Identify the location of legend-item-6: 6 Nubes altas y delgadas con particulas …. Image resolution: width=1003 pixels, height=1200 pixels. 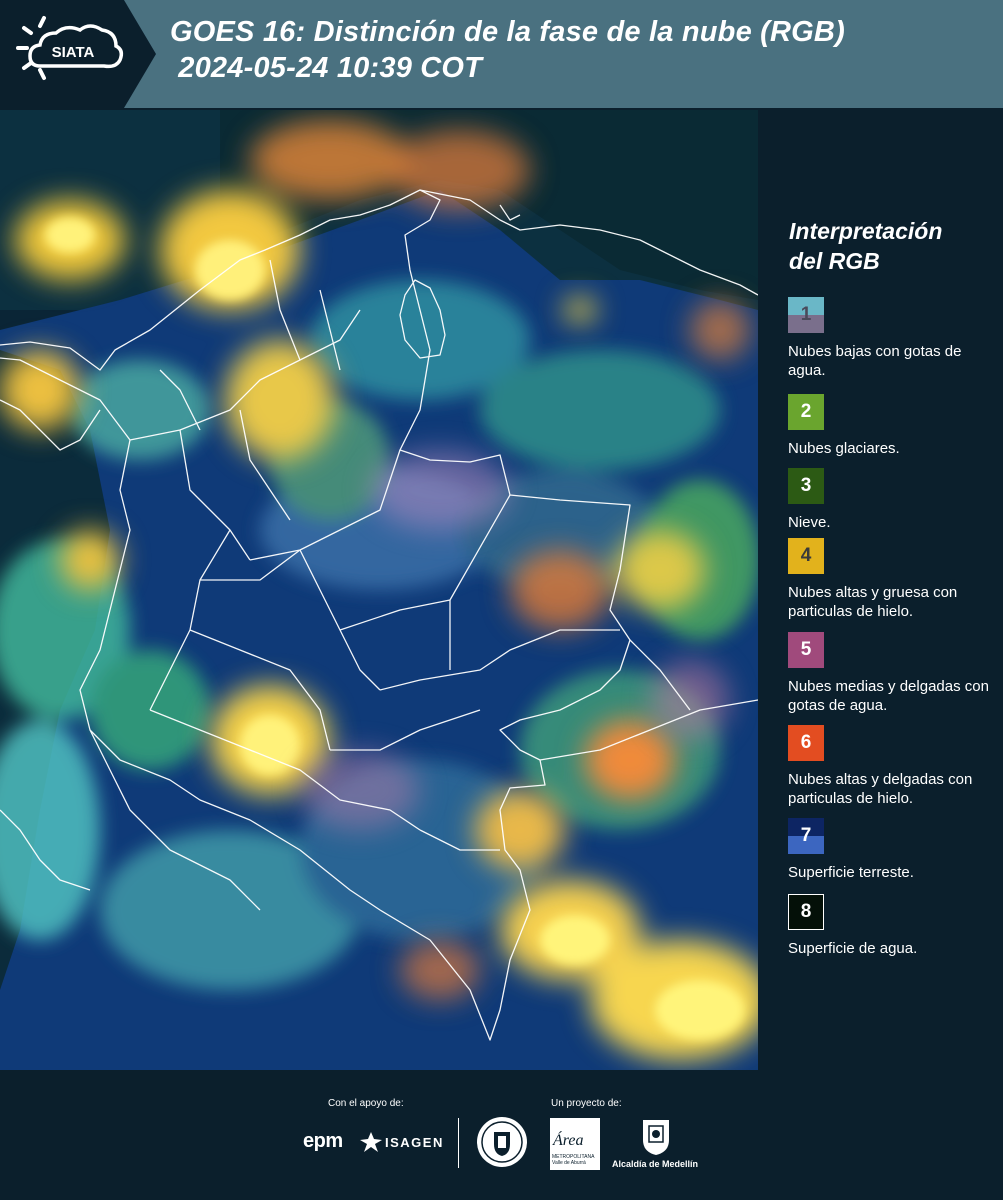
(890, 766).